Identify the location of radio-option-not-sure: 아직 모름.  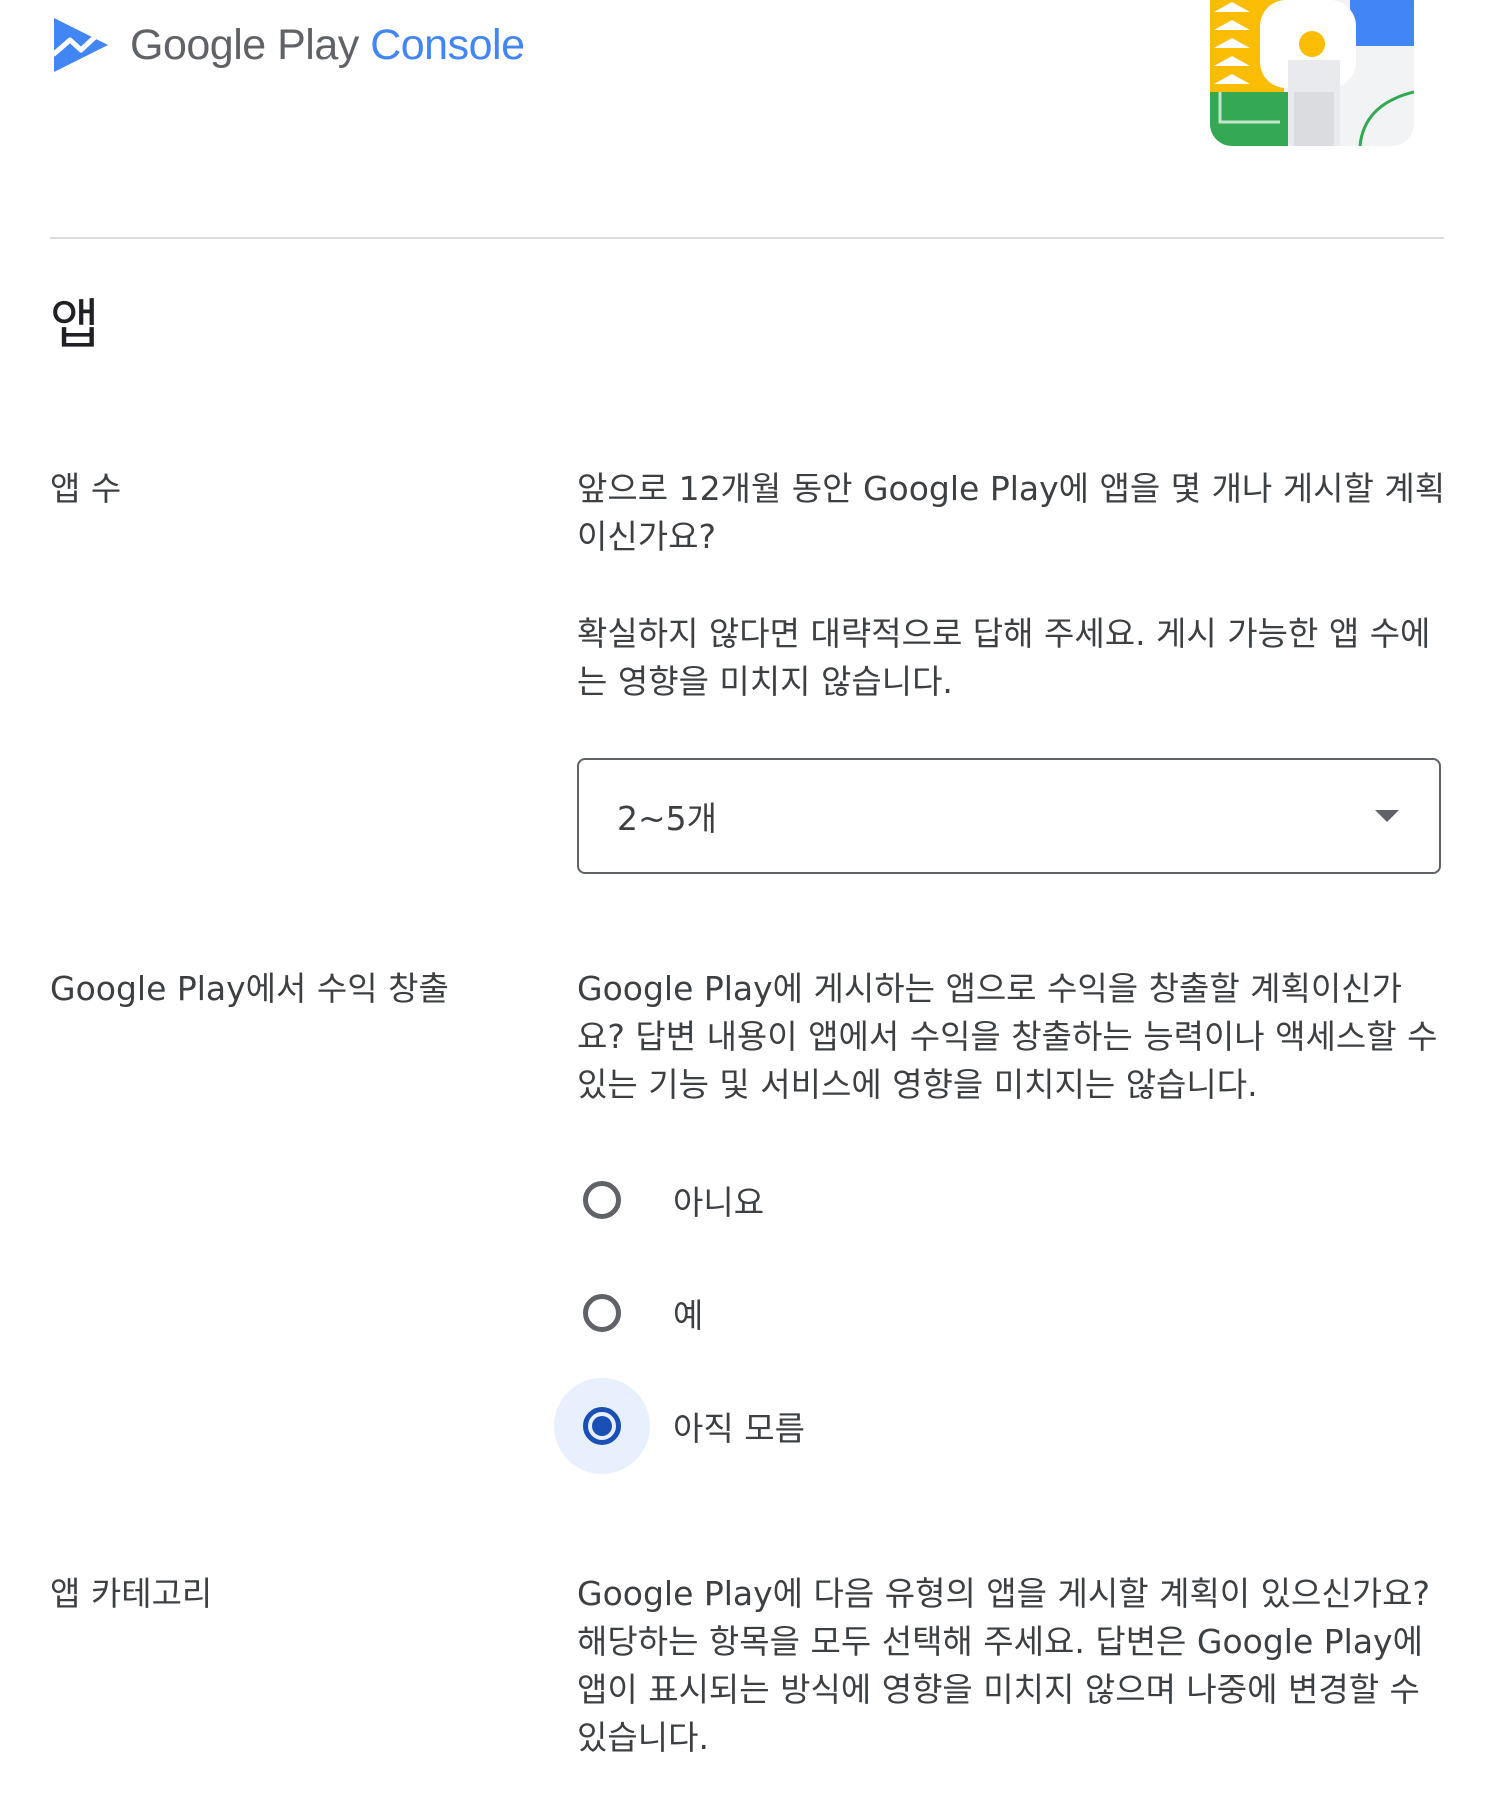
(679, 1426).